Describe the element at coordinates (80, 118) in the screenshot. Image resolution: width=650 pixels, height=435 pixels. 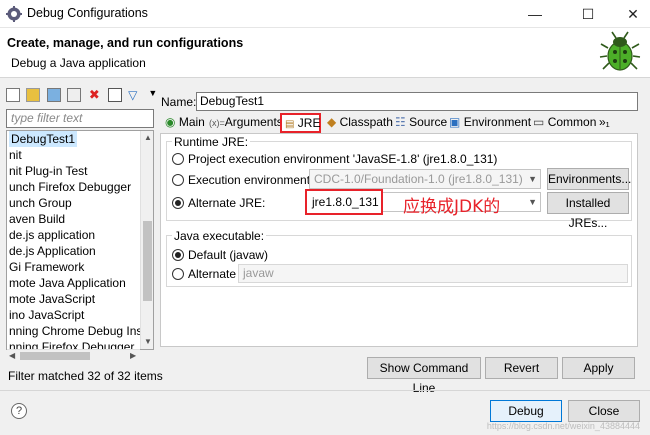
I see `filter-input: type filter text` at that location.